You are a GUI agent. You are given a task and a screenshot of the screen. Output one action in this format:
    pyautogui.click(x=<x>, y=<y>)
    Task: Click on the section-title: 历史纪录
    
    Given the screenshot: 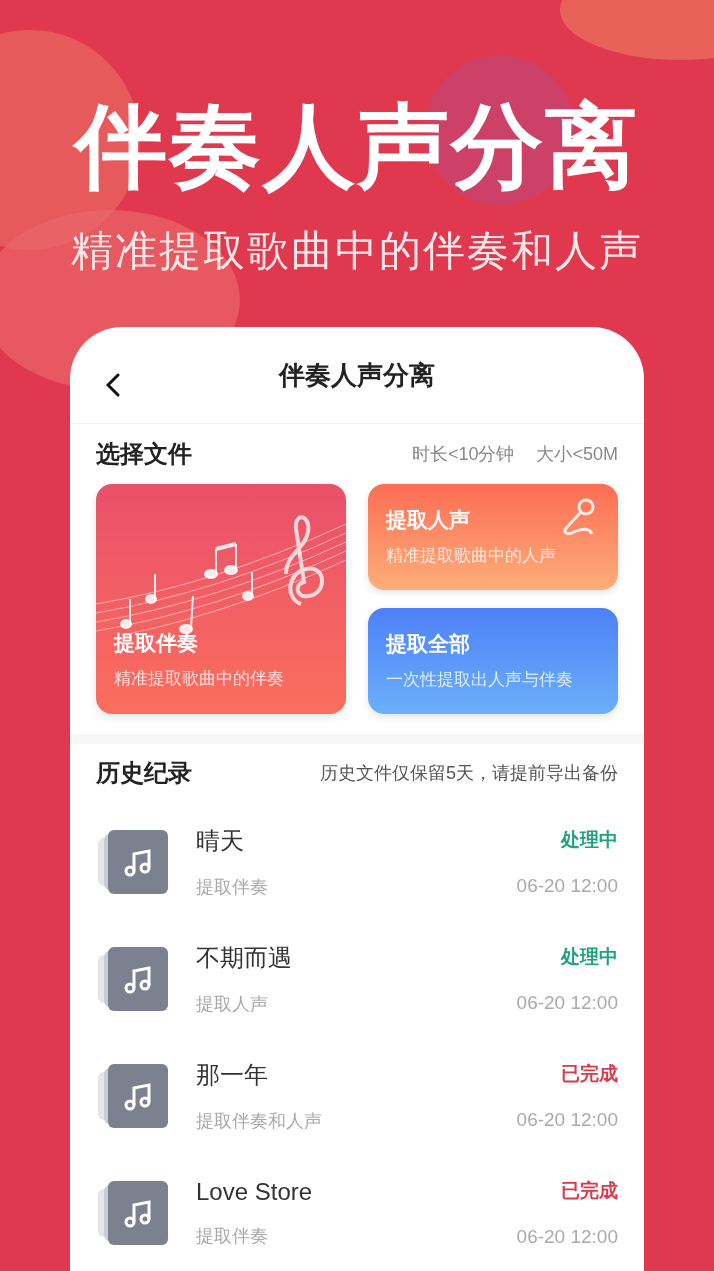 What is the action you would take?
    pyautogui.click(x=144, y=773)
    